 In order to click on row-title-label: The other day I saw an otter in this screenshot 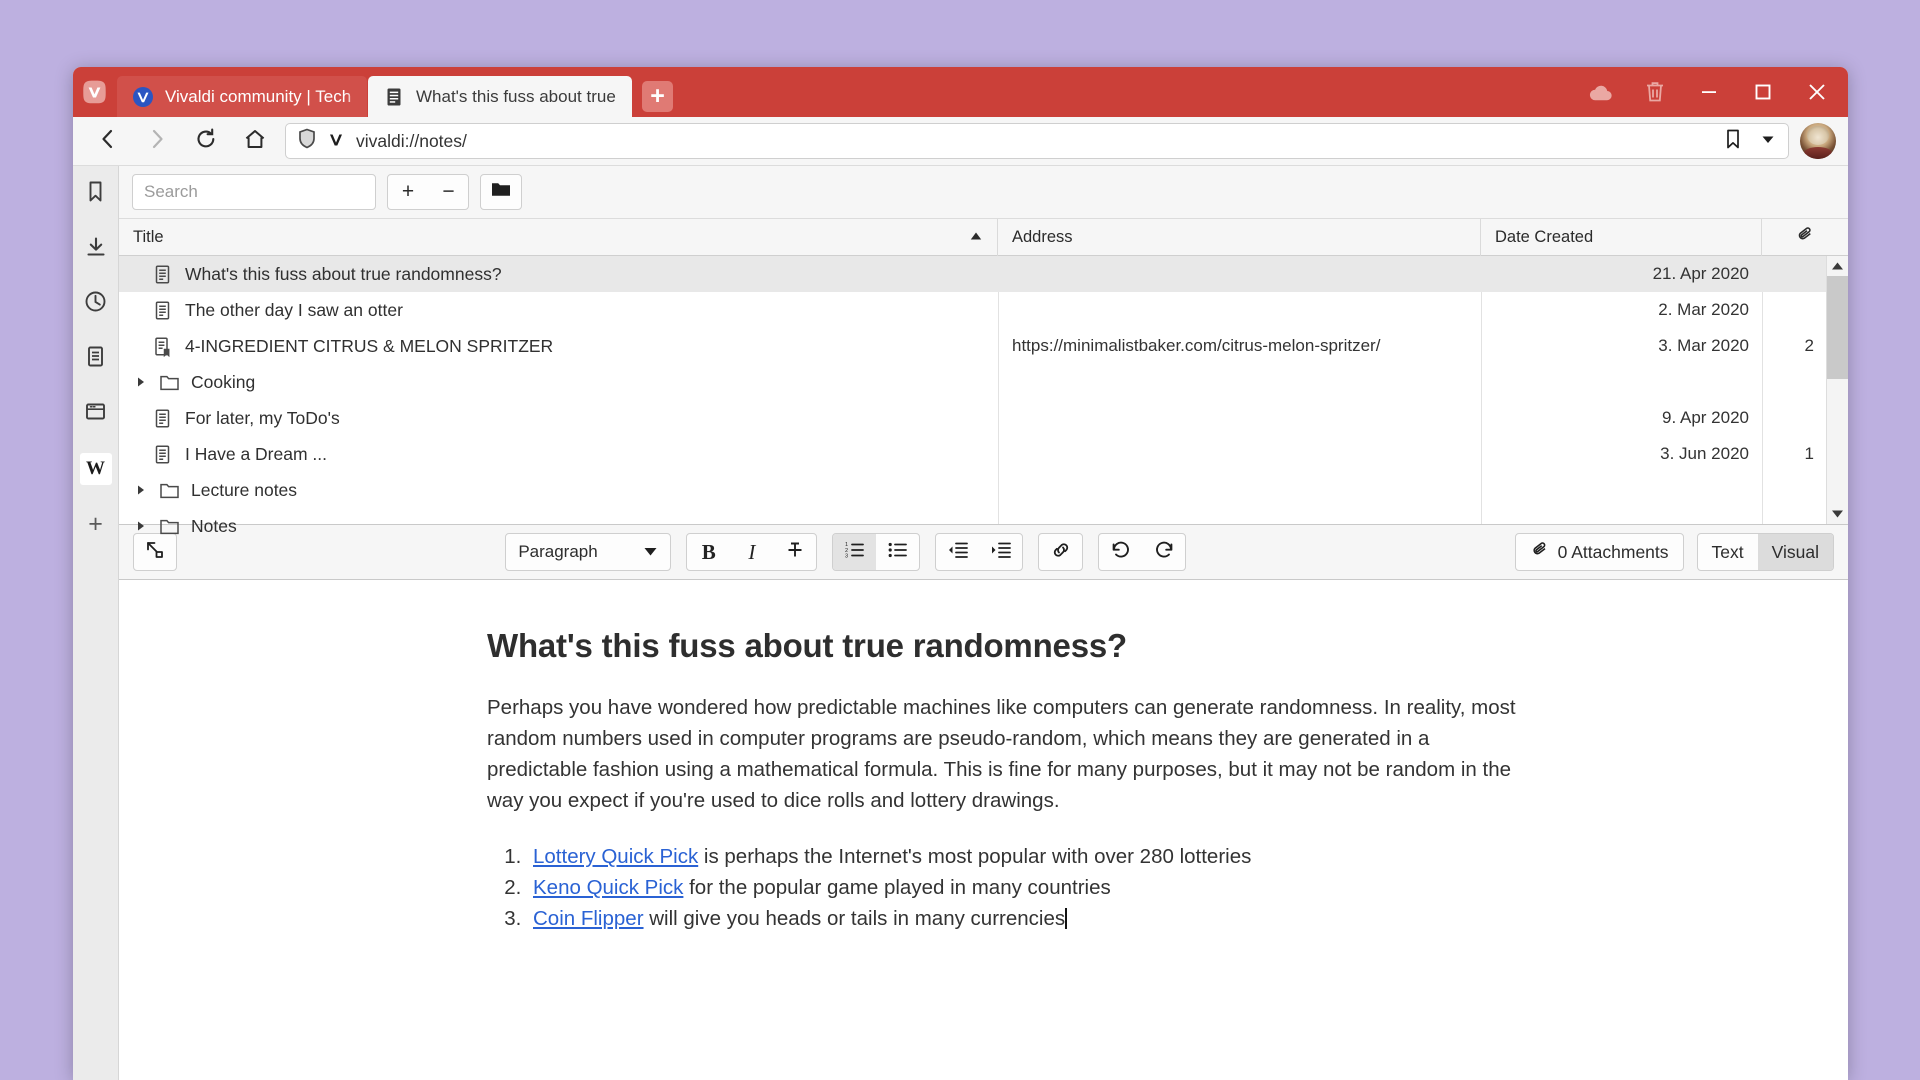, I will do `click(294, 309)`.